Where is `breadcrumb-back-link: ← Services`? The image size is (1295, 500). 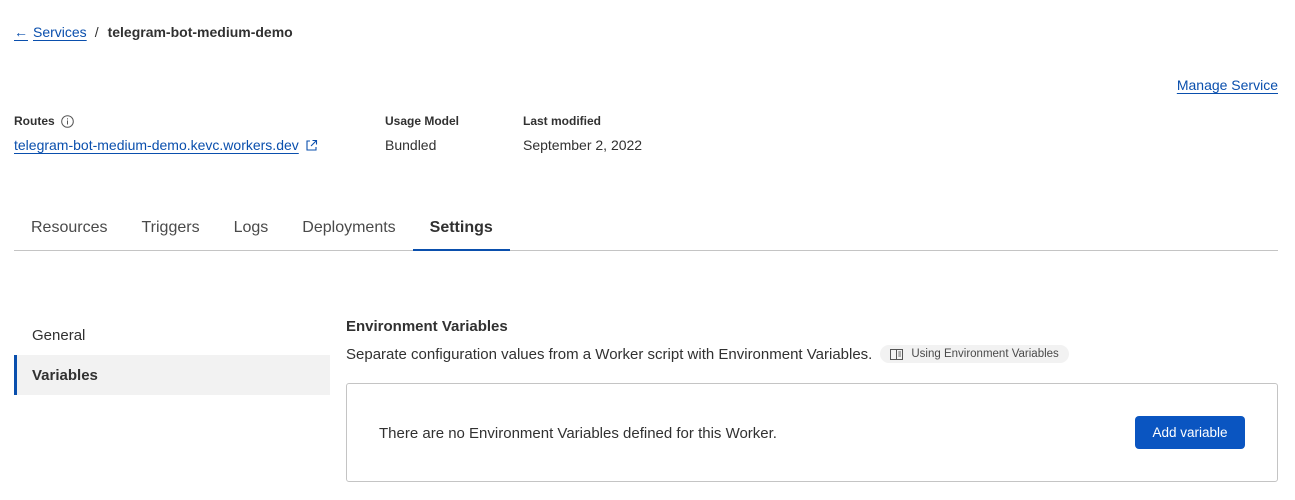 breadcrumb-back-link: ← Services is located at coordinates (50, 32).